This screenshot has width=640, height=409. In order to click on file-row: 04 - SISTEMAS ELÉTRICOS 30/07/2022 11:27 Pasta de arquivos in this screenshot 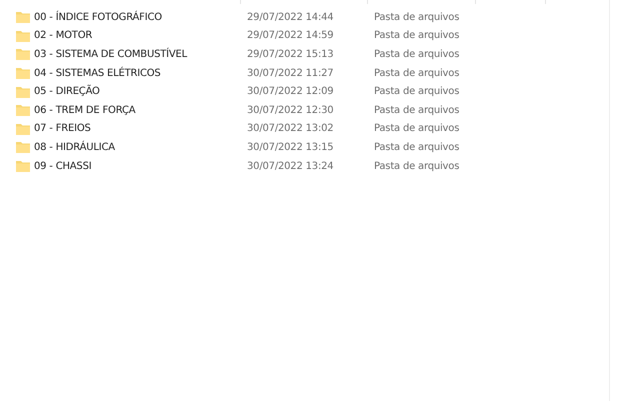, I will do `click(320, 73)`.